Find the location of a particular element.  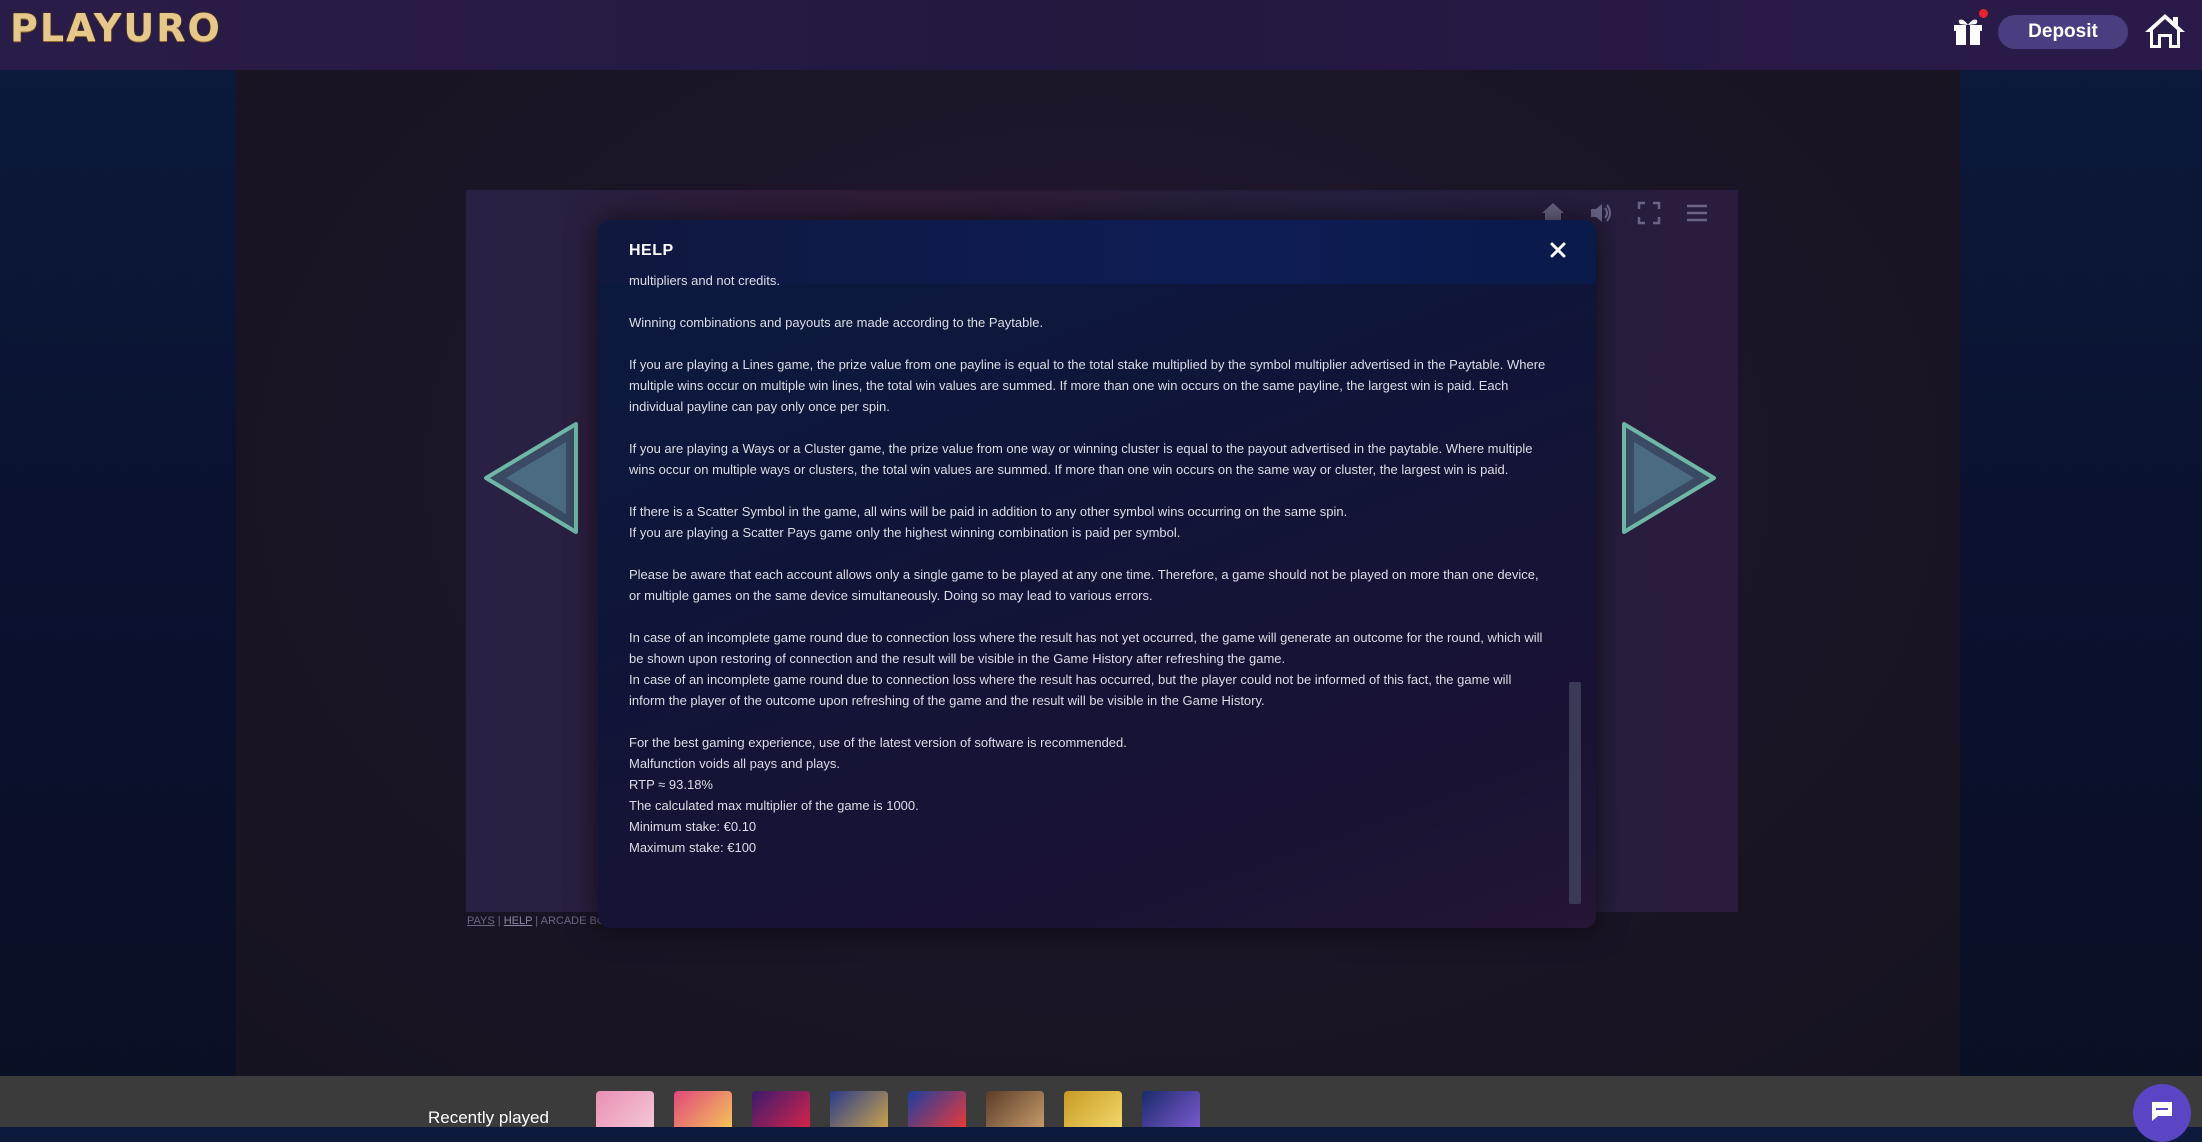

recently-played-label: Recently played is located at coordinates (488, 1117).